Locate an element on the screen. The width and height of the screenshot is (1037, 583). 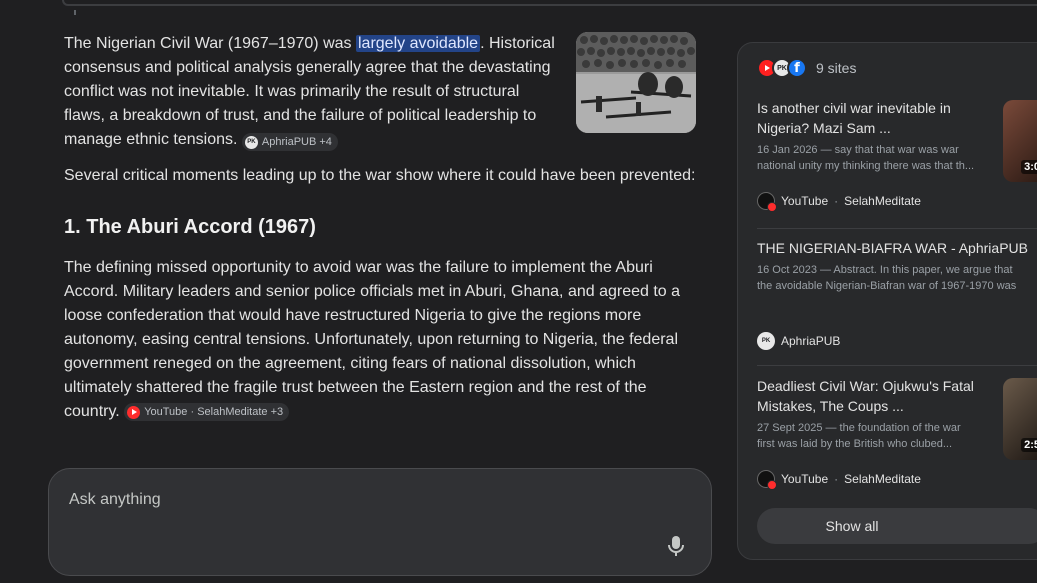
sources-header: PK f 9 sites is located at coordinates (806, 68).